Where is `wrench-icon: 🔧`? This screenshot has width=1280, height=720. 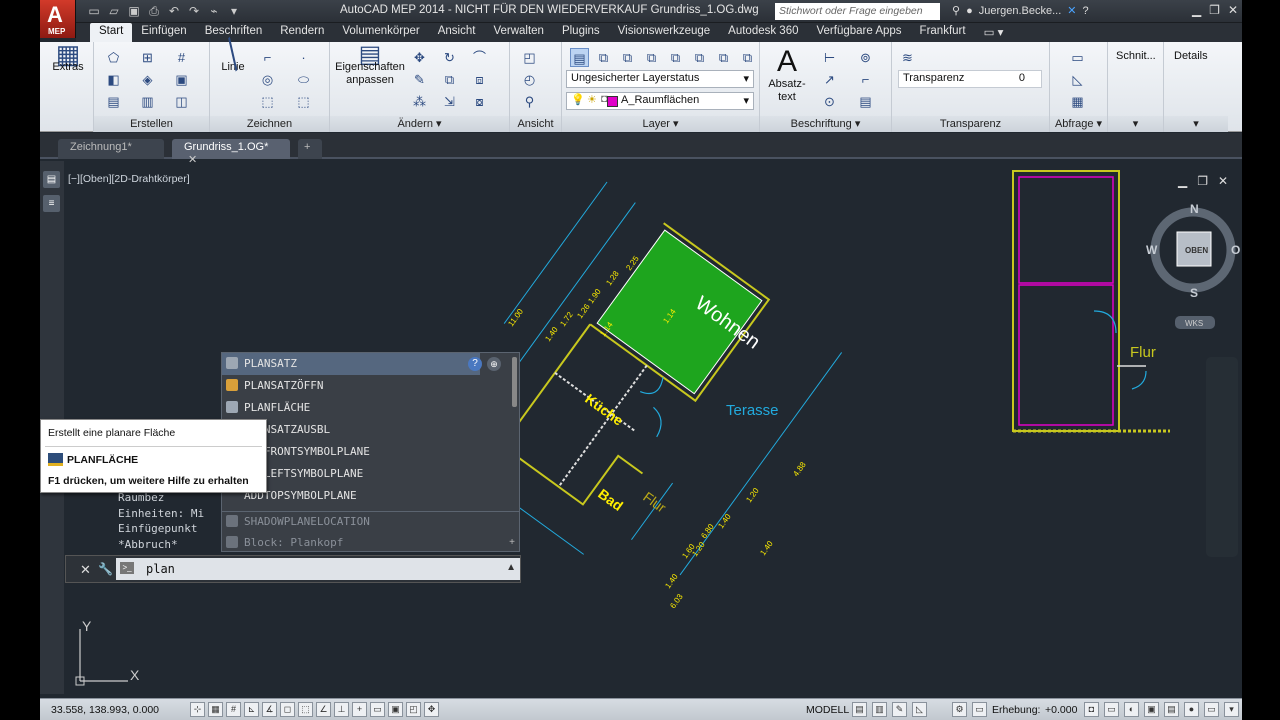 wrench-icon: 🔧 is located at coordinates (105, 569).